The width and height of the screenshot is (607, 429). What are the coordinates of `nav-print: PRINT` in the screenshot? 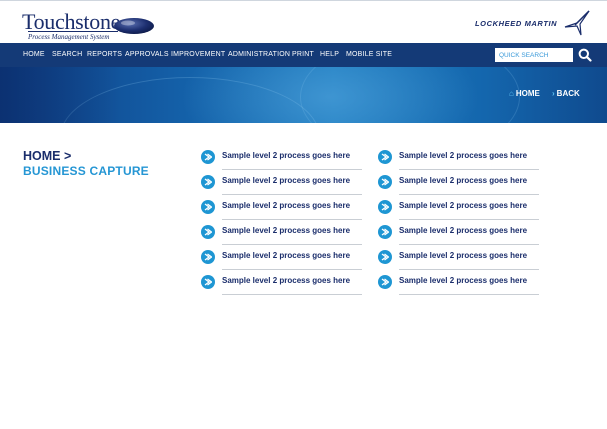 It's located at (303, 55).